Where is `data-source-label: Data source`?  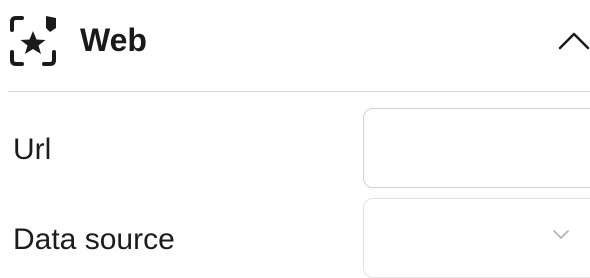 data-source-label: Data source is located at coordinates (94, 239).